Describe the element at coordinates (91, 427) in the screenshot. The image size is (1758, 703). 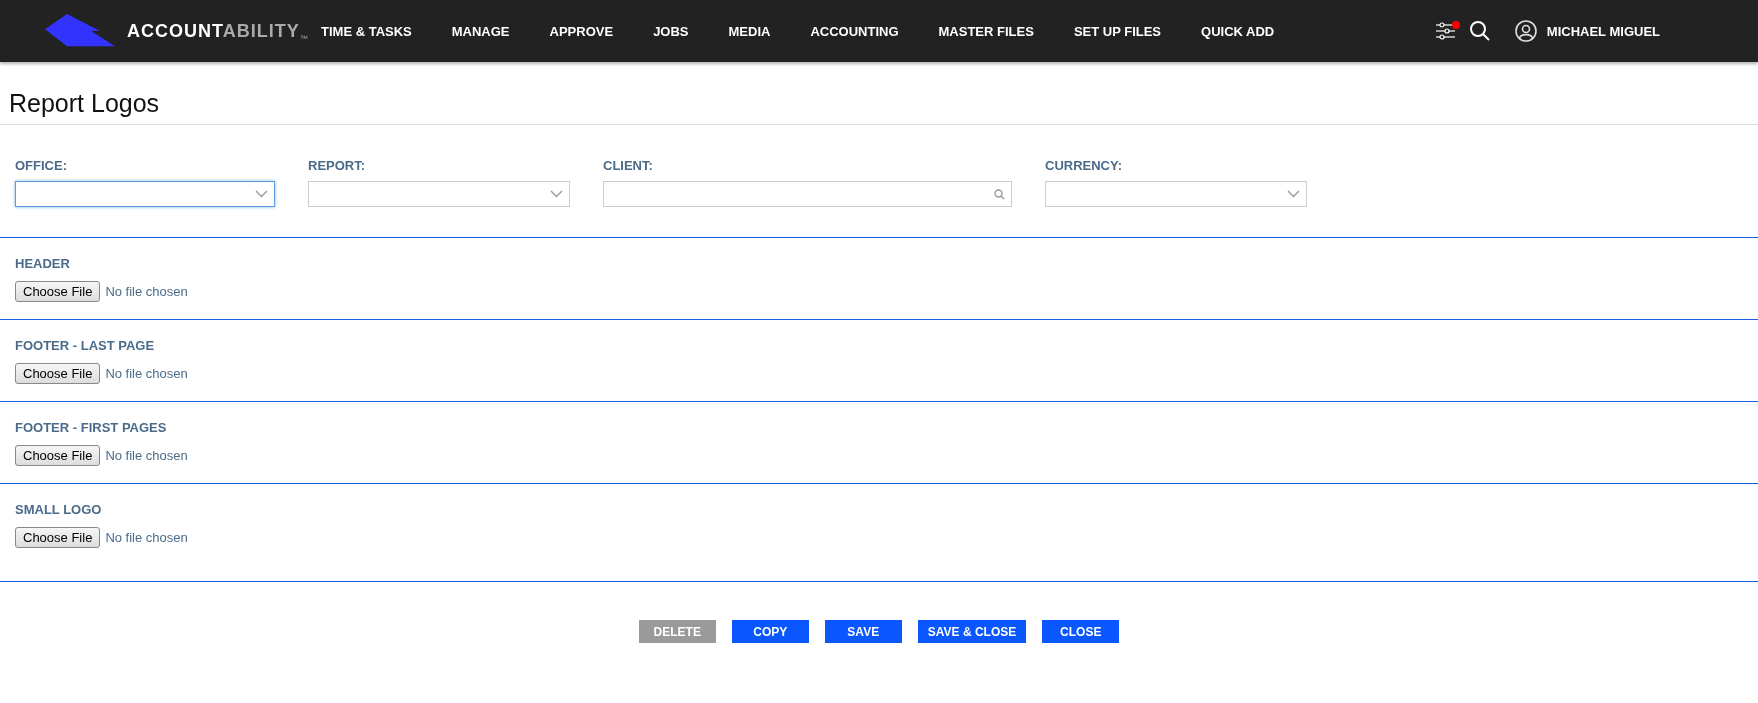
I see `section-label: FOOTER - FIRST PAGES` at that location.